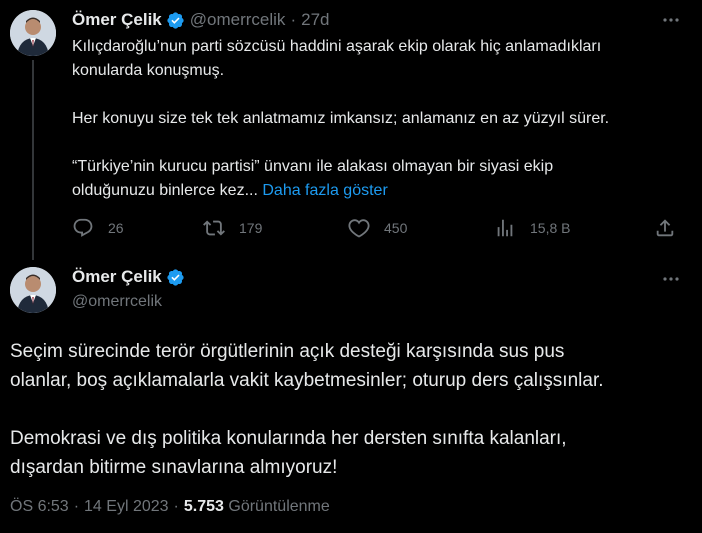  I want to click on tweet-metadata: ÖS 6:53 · 14 Eyl 2023 · 5.753 Görüntülenme, so click(170, 507).